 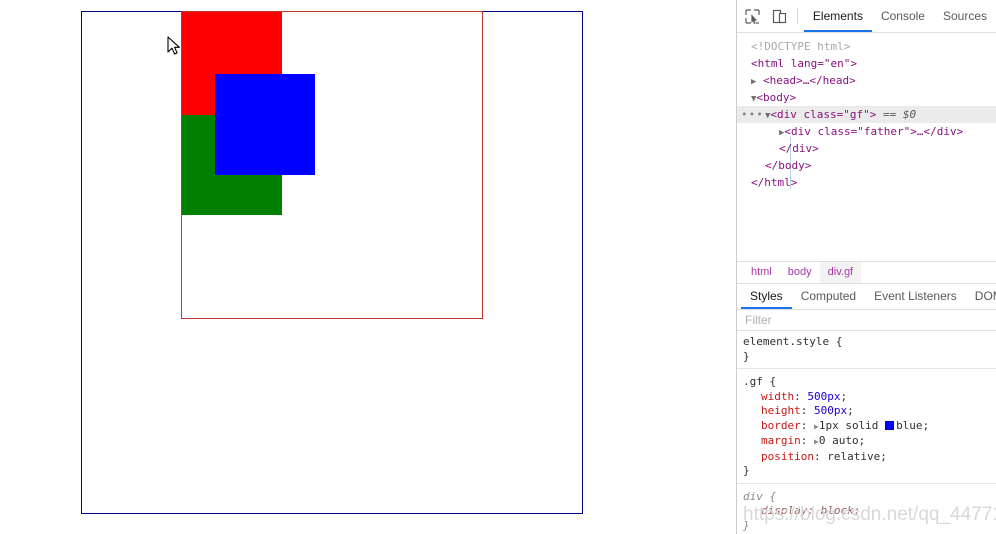 What do you see at coordinates (915, 296) in the screenshot?
I see `tab-event-listeners: Event Listeners` at bounding box center [915, 296].